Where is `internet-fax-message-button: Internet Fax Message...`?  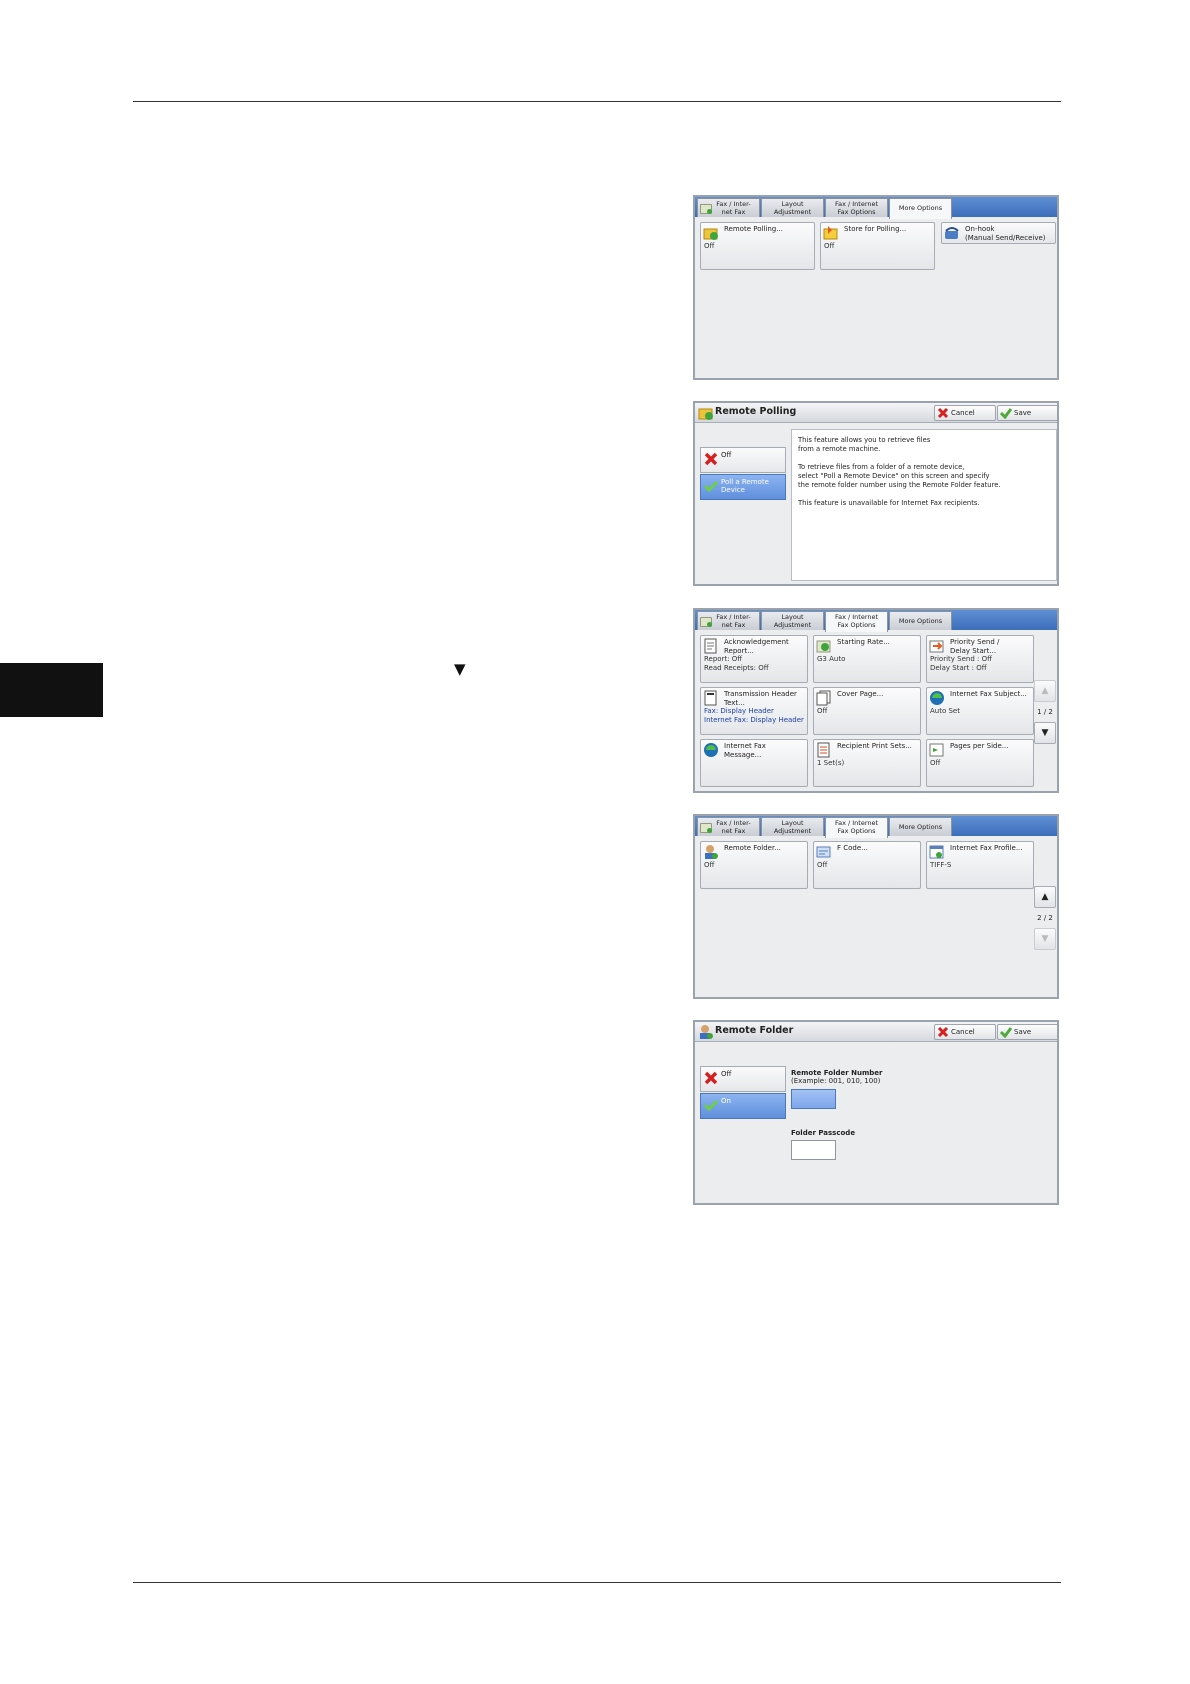 internet-fax-message-button: Internet Fax Message... is located at coordinates (754, 763).